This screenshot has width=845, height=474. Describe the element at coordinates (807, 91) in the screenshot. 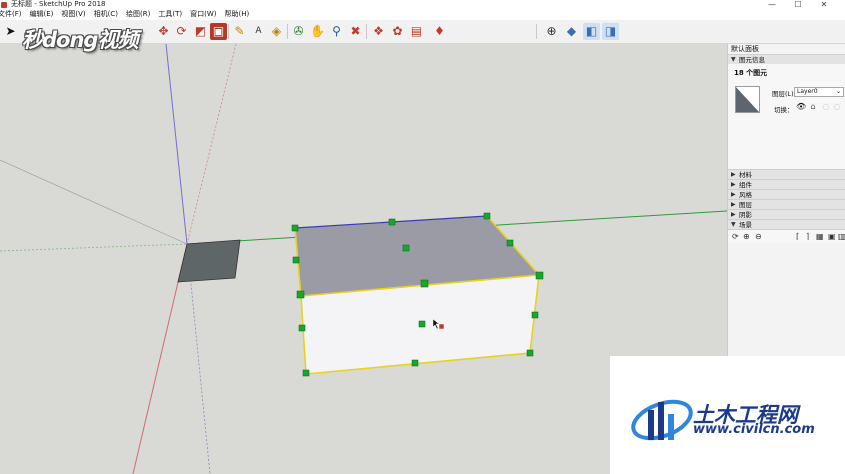

I see `layer-value: Layer0` at that location.